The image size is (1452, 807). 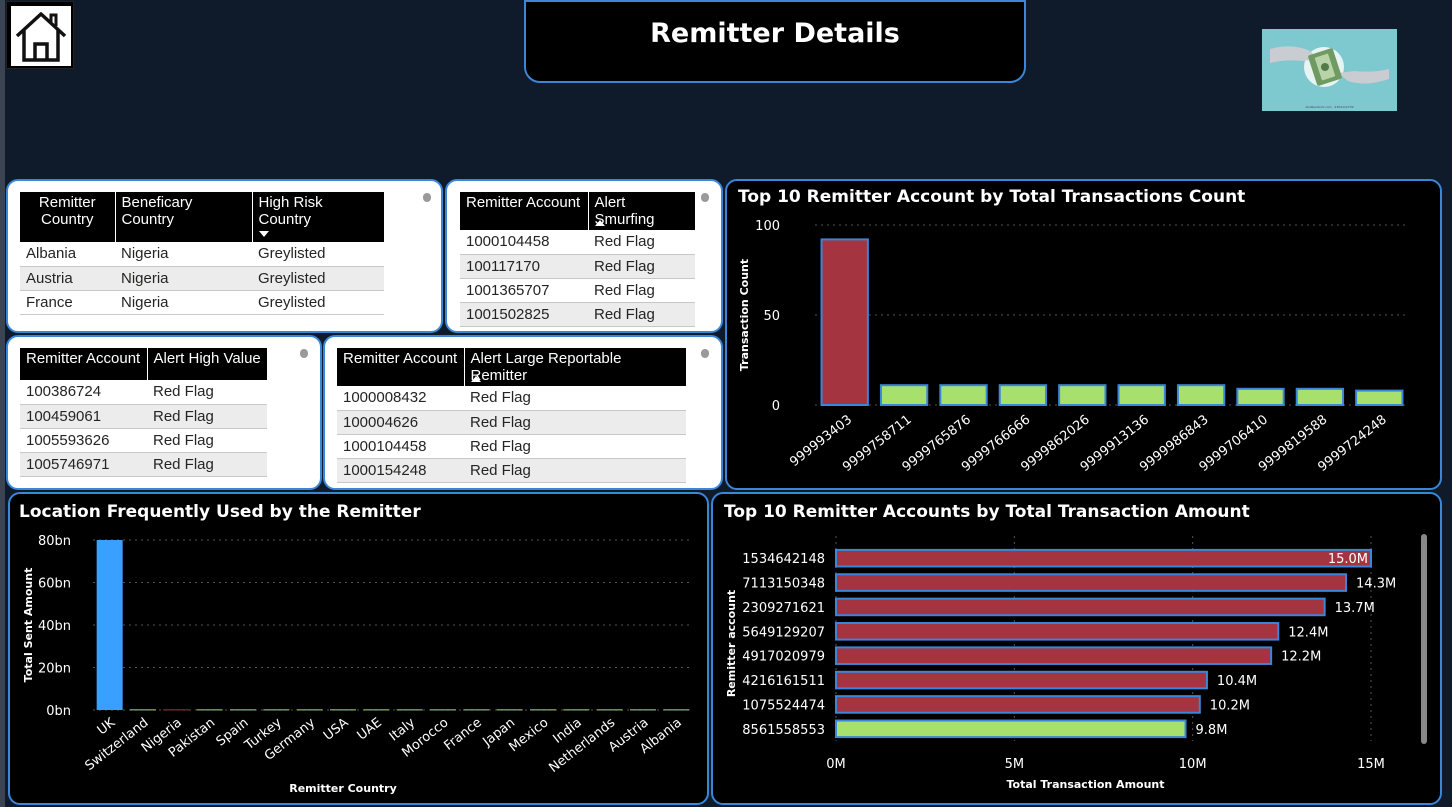 I want to click on table-row: 100386724 Red Flag, so click(x=143, y=392).